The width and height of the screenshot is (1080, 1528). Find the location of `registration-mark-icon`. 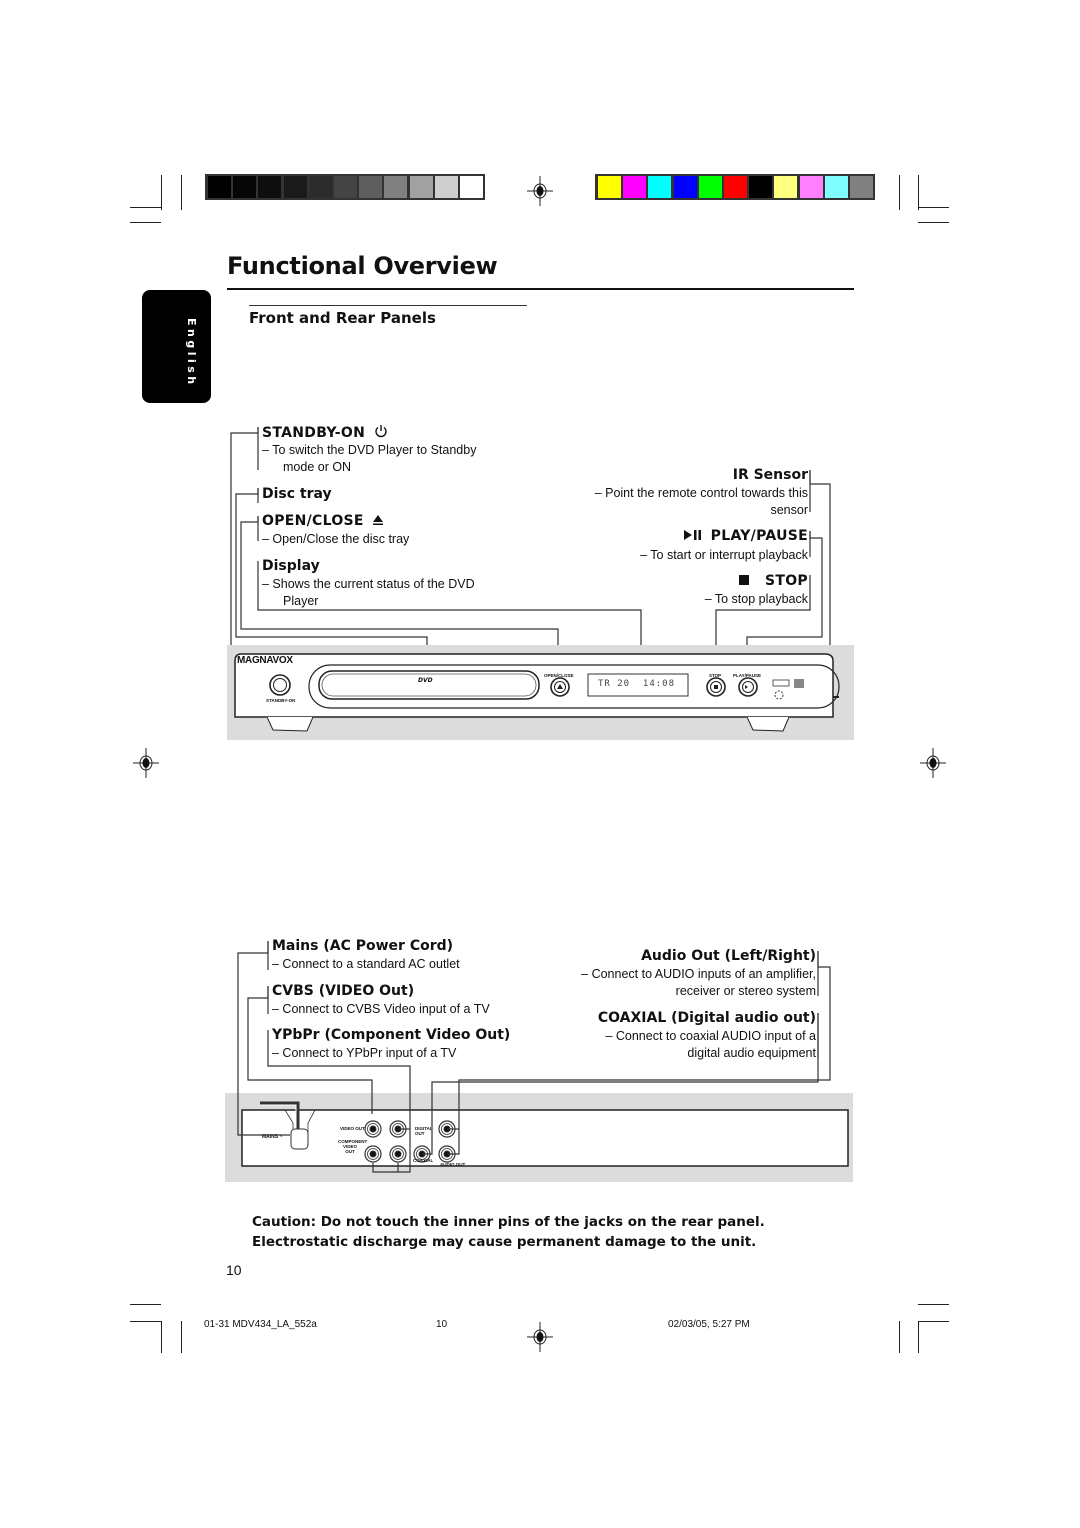

registration-mark-icon is located at coordinates (540, 1337).